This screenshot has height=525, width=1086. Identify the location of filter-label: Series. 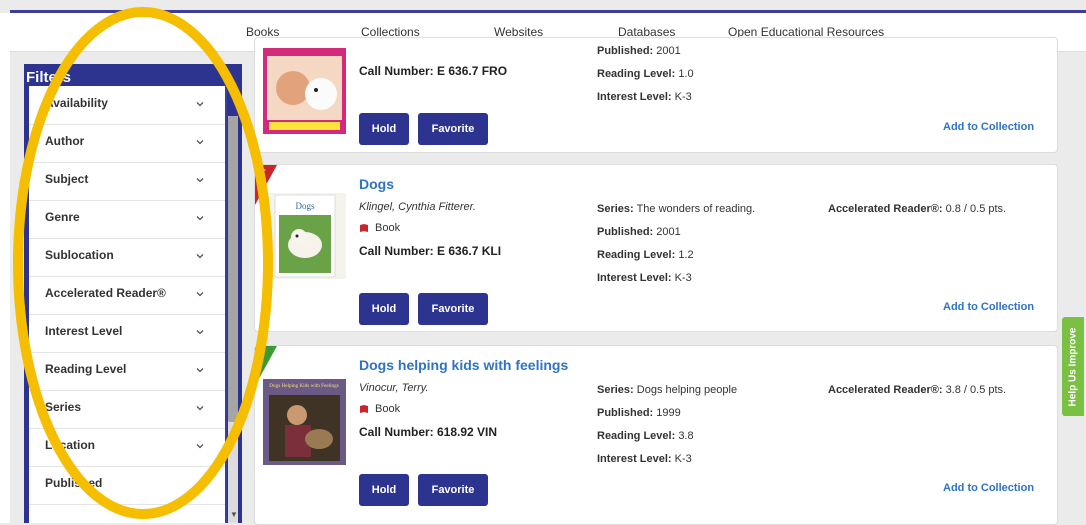
(63, 407).